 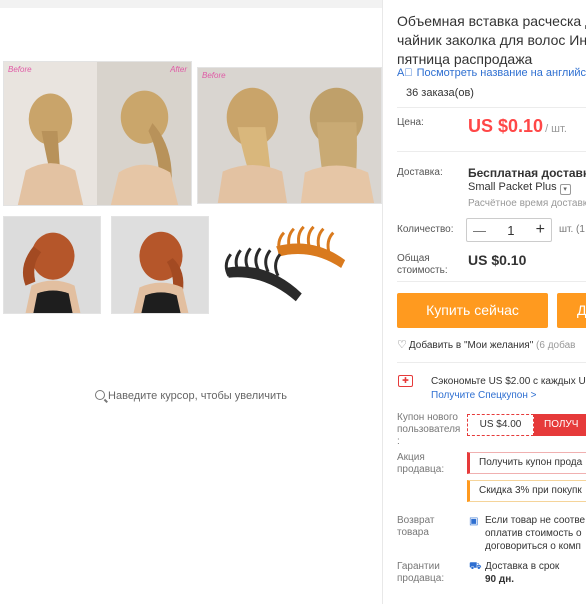 What do you see at coordinates (416, 526) in the screenshot?
I see `returns-label: Возврат товара` at bounding box center [416, 526].